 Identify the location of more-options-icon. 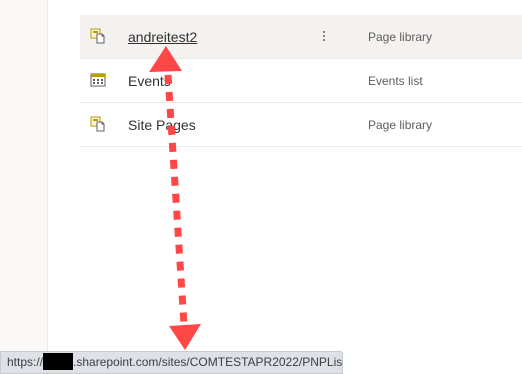
(324, 36).